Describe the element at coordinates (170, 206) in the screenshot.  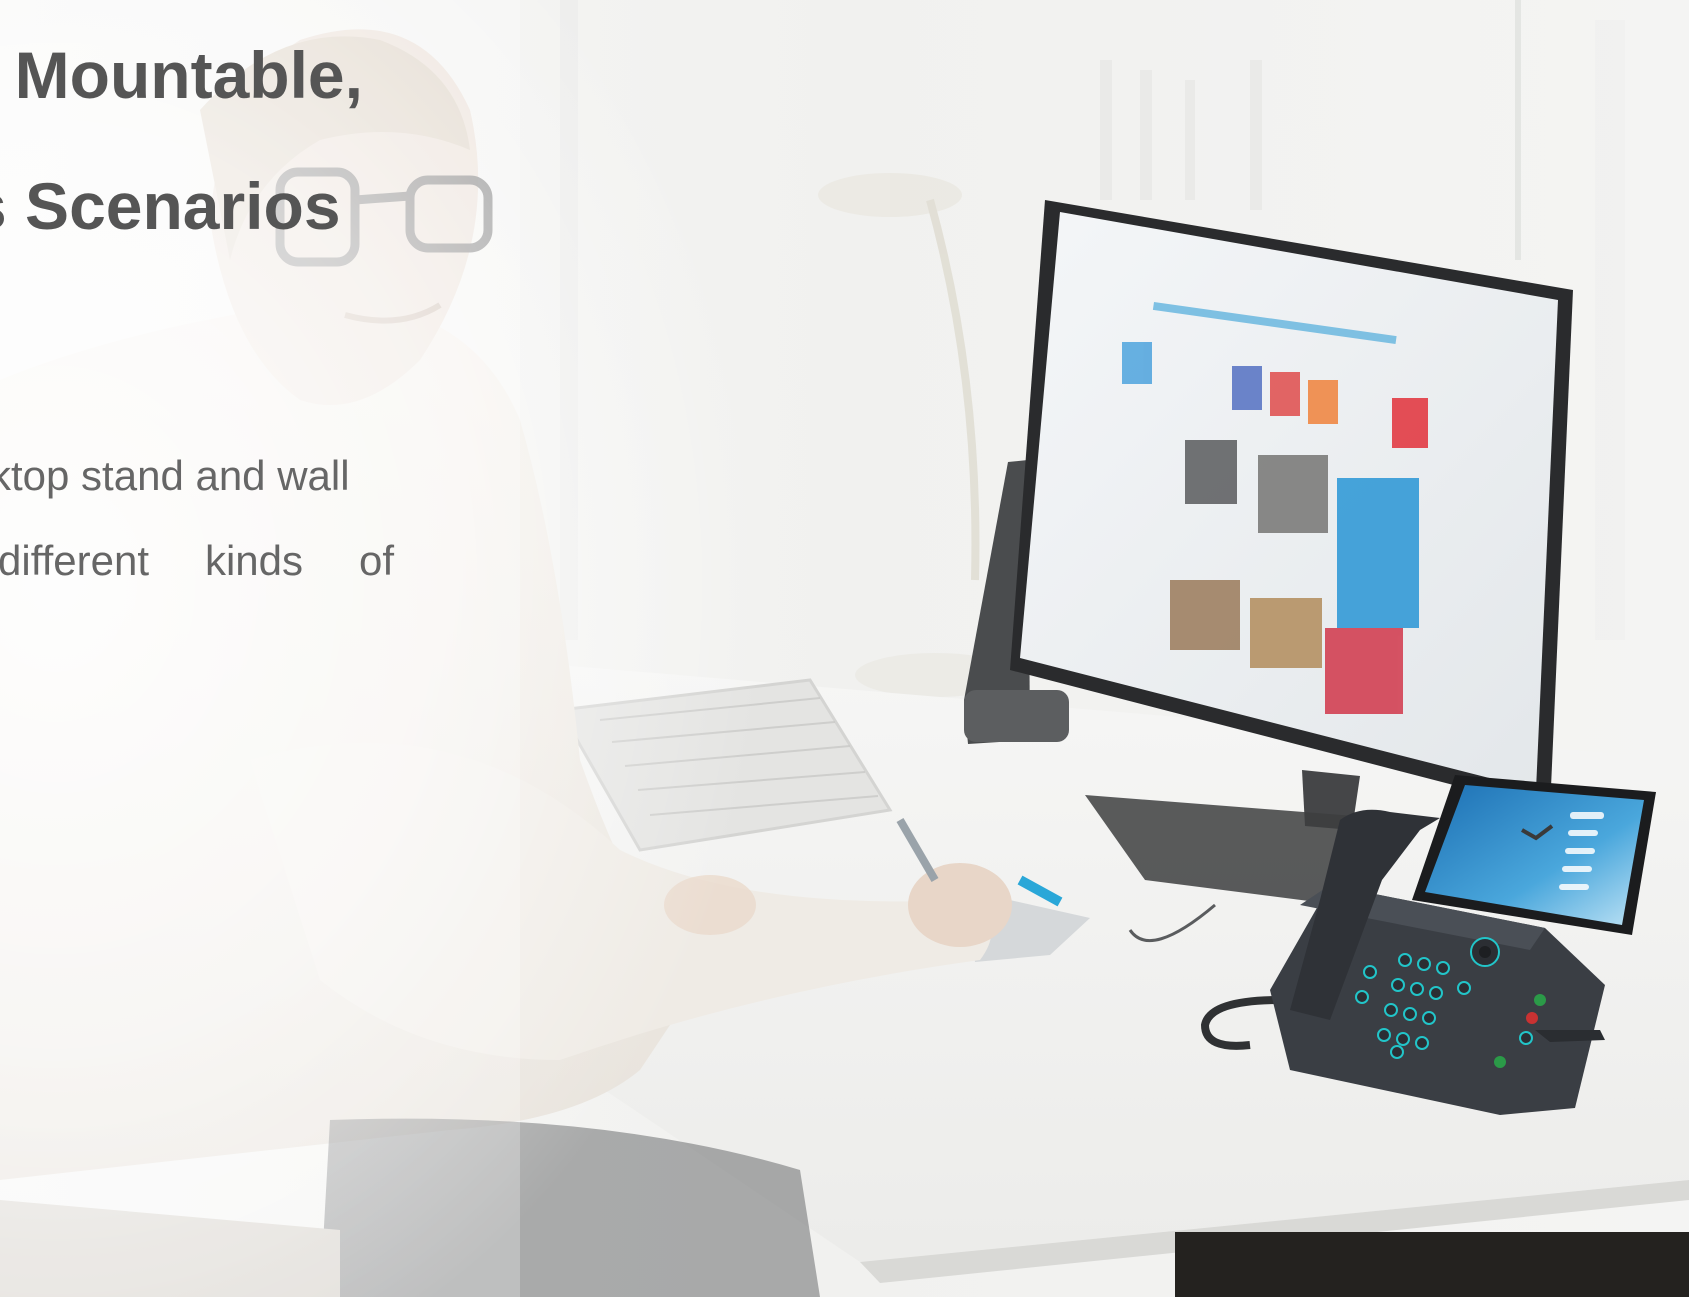
I see `headline-line-2: s Scenarios` at that location.